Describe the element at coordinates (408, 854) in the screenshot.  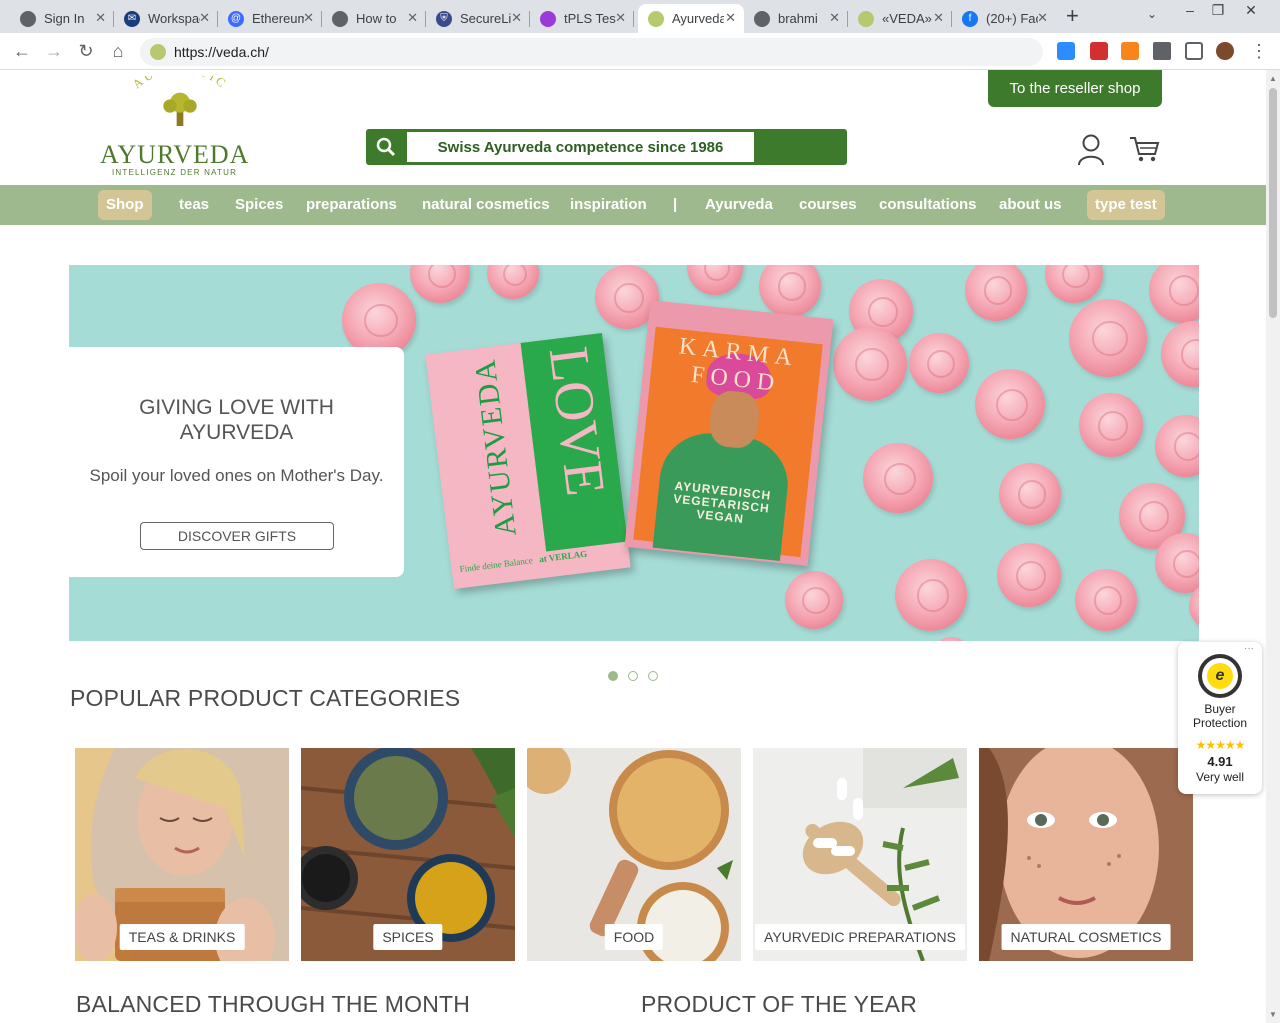
I see `category-tile-spices: SPICES` at that location.